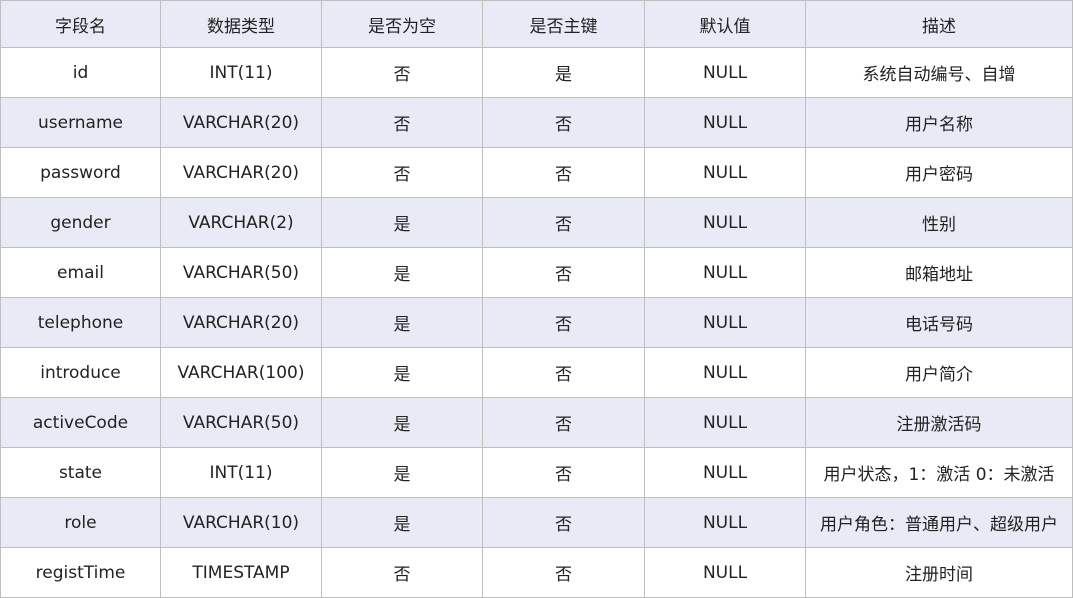  I want to click on cell-description: 注册激活码, so click(939, 422).